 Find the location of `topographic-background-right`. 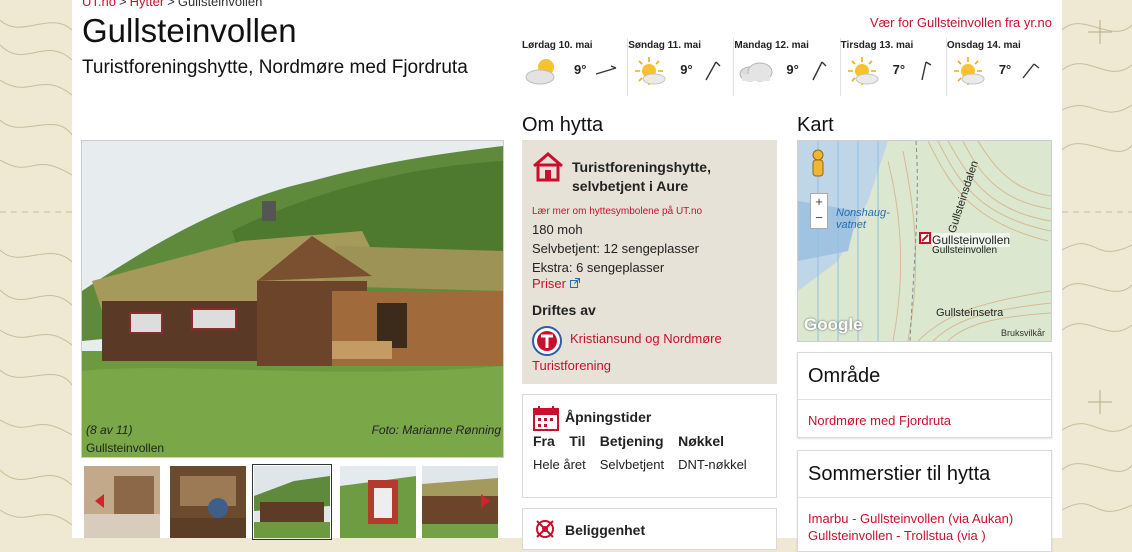

topographic-background-right is located at coordinates (1097, 266).